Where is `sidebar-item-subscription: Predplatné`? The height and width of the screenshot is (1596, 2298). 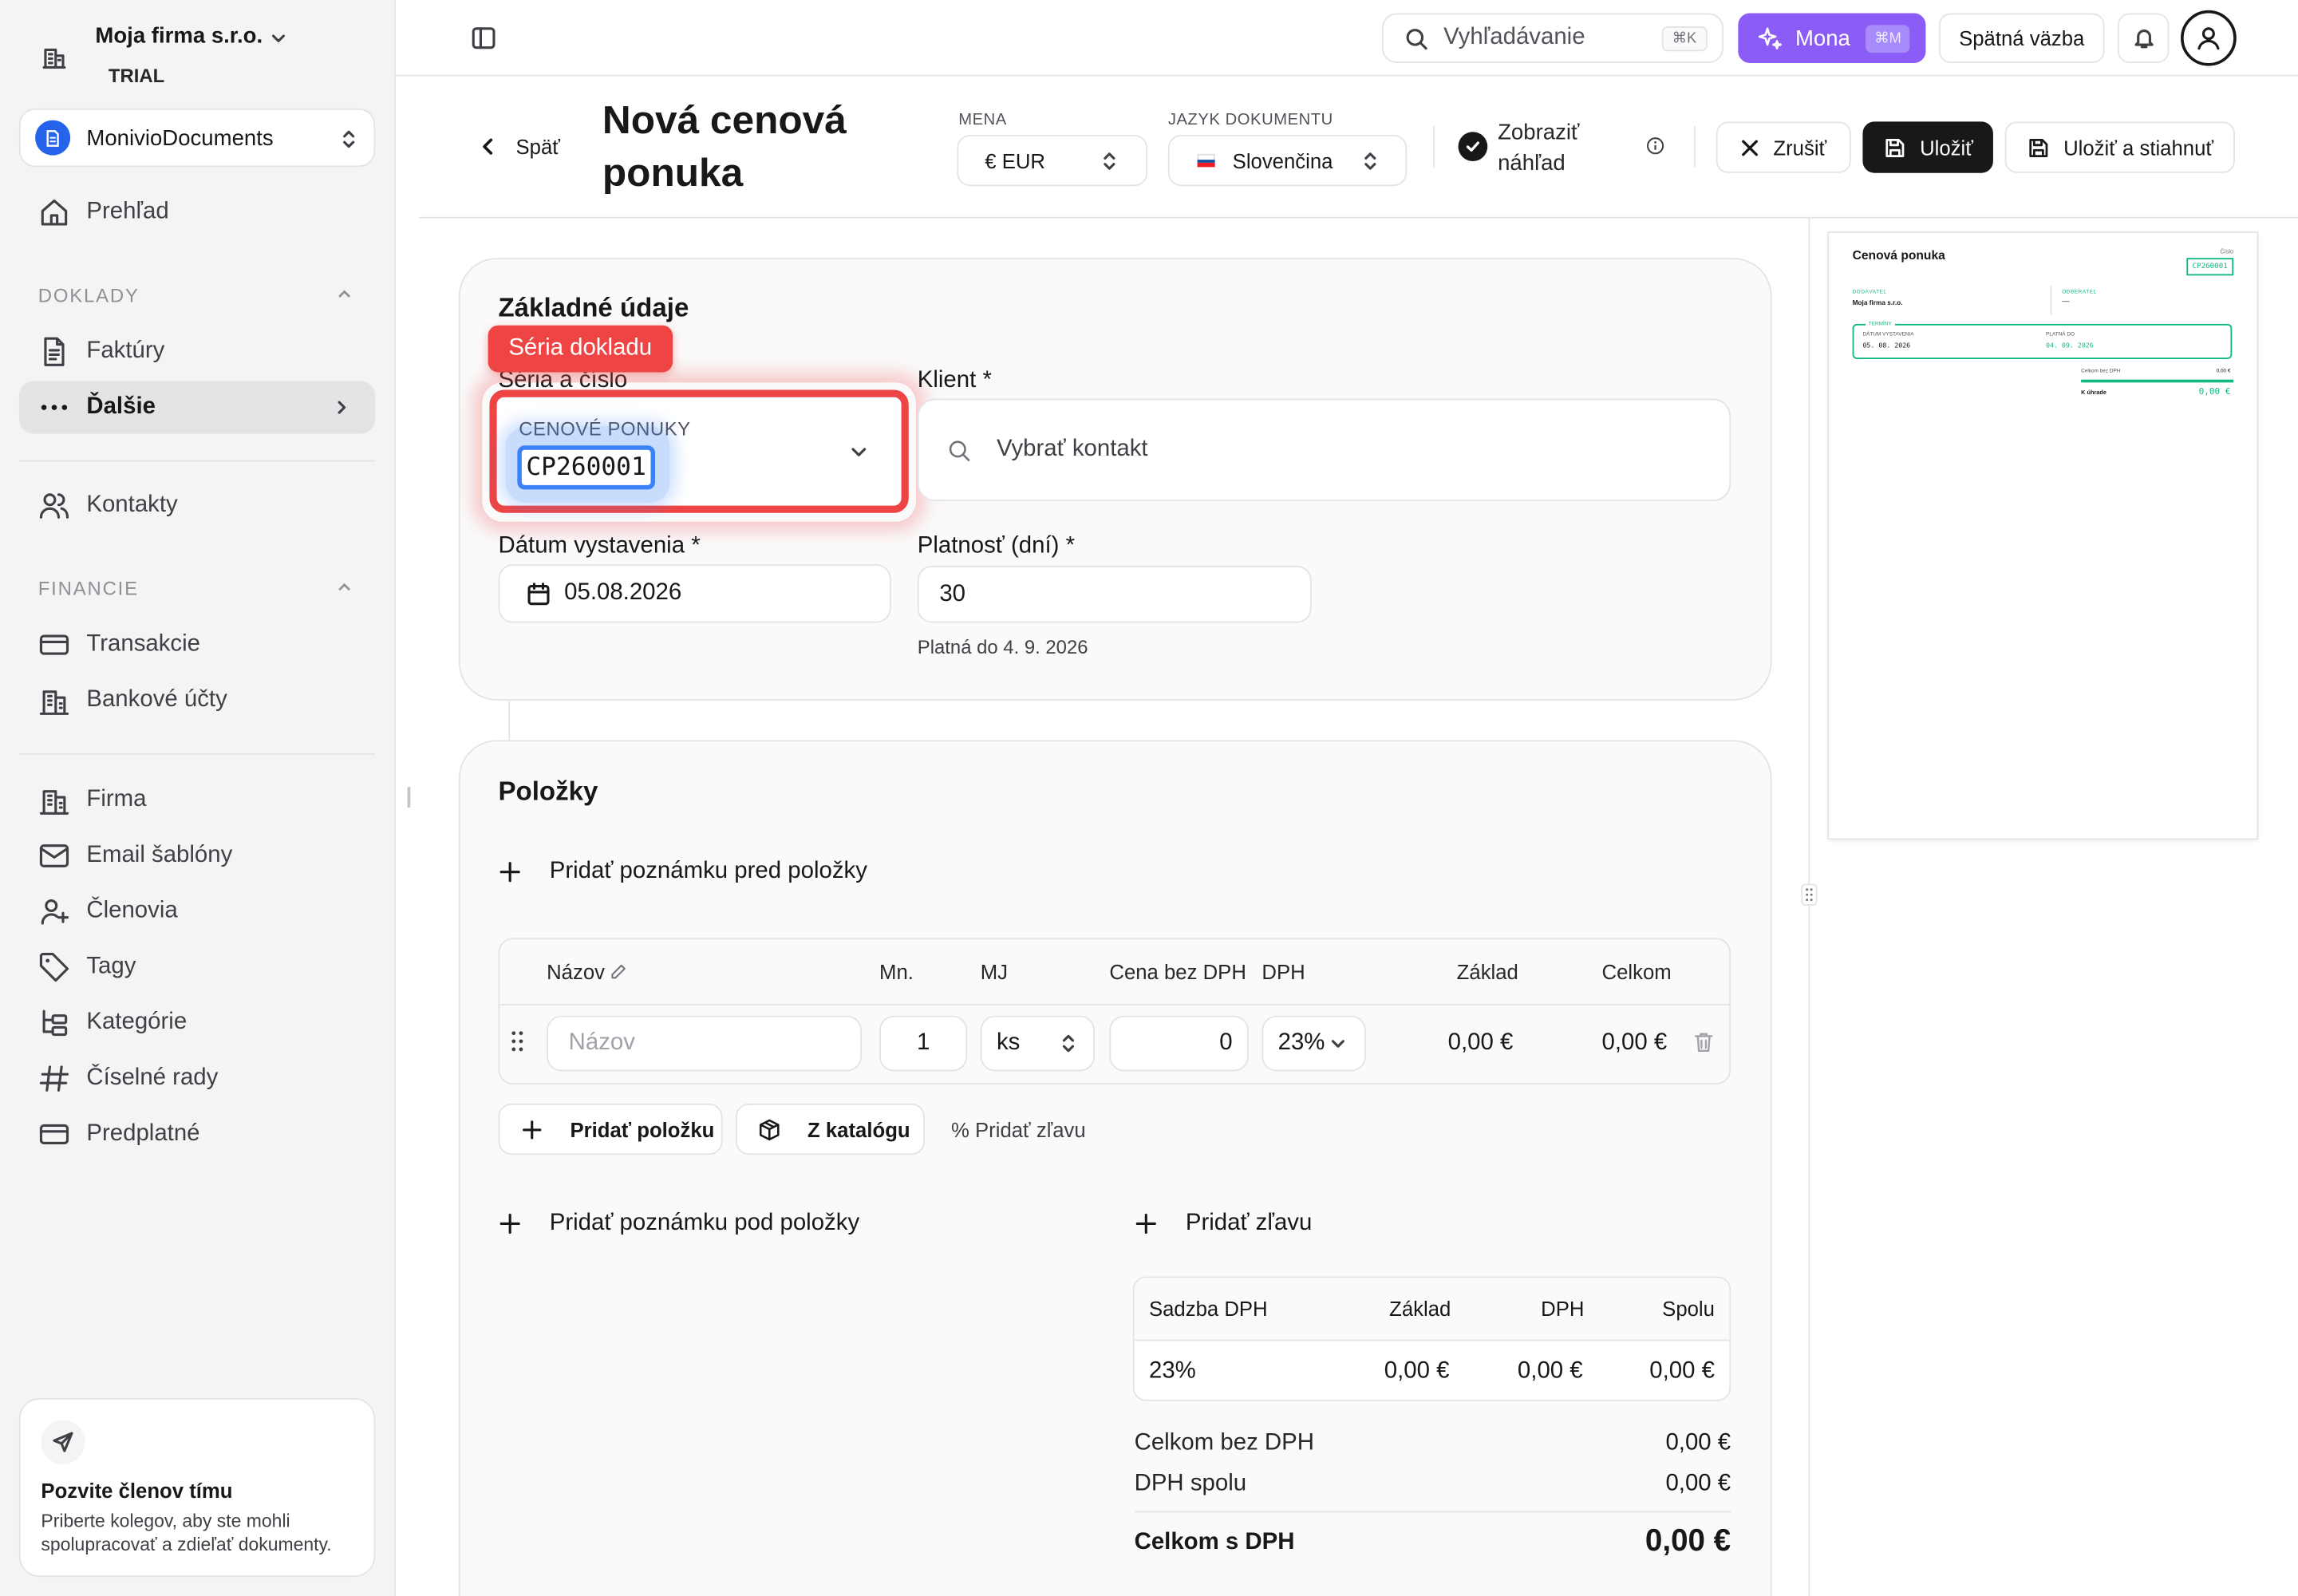 sidebar-item-subscription: Predplatné is located at coordinates (197, 1134).